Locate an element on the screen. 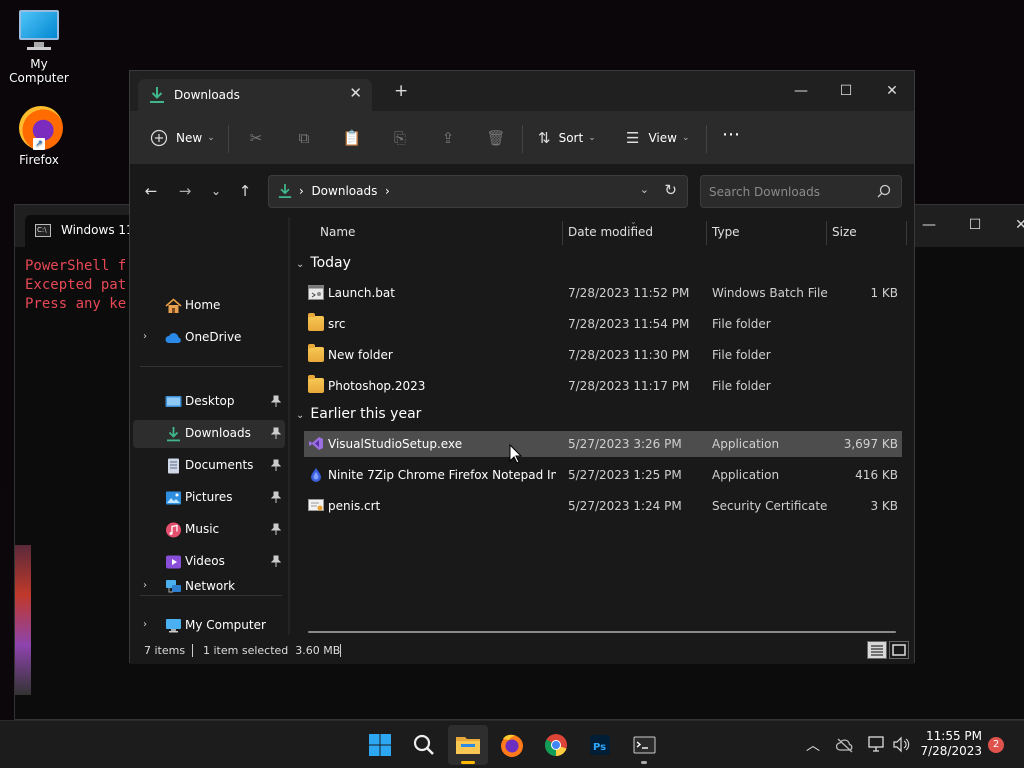 Image resolution: width=1024 pixels, height=768 pixels. show-hidden-icons-button: ︿ is located at coordinates (813, 745).